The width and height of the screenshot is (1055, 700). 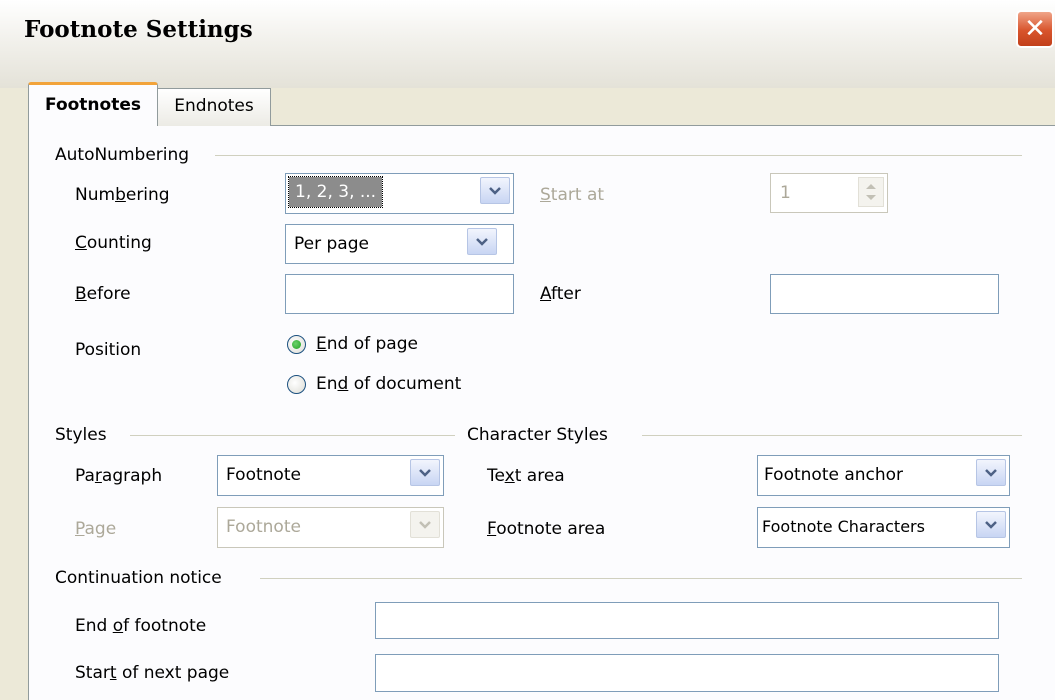 I want to click on after-input, so click(x=884, y=294).